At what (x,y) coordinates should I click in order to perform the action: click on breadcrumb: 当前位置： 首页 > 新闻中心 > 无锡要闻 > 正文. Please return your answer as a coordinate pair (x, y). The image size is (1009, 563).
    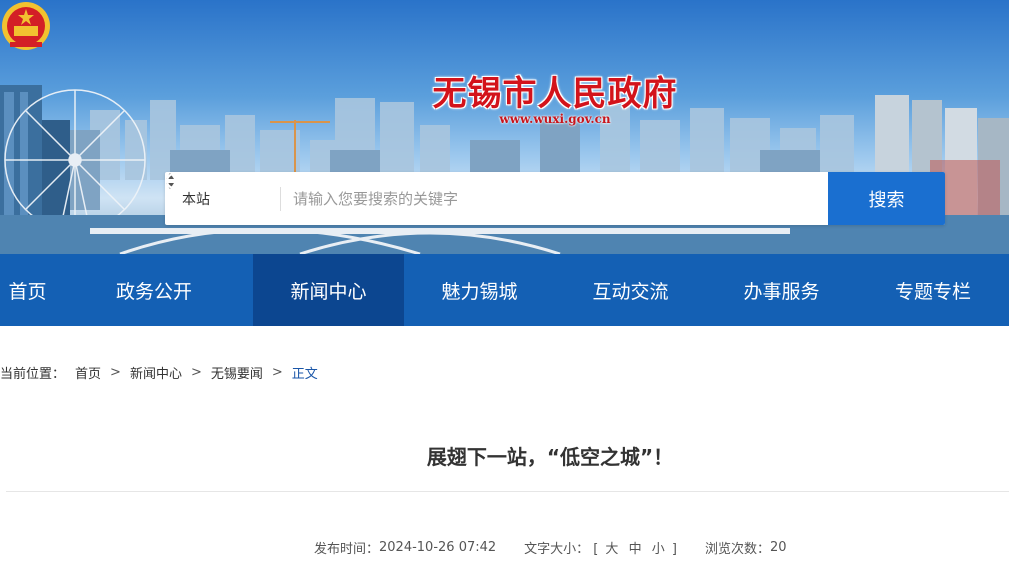
    Looking at the image, I should click on (159, 372).